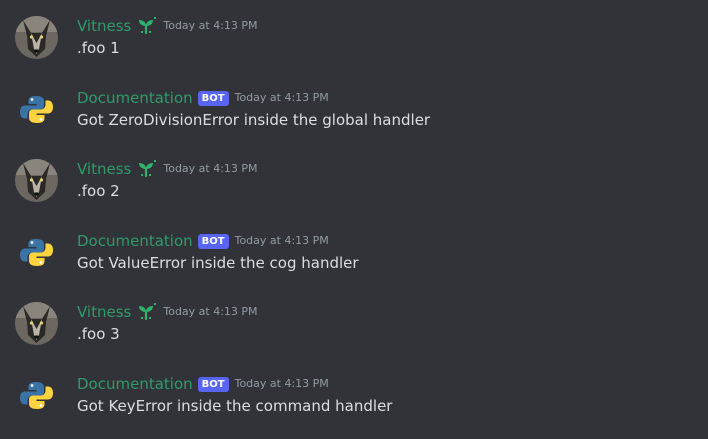  I want to click on message-content: .foo 3, so click(98, 334).